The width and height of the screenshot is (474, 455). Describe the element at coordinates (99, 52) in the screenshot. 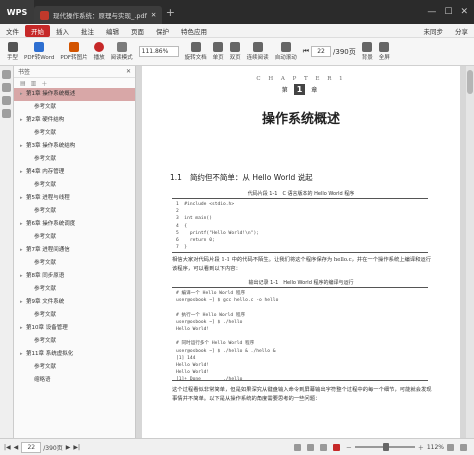

I see `play-button: 播放` at that location.